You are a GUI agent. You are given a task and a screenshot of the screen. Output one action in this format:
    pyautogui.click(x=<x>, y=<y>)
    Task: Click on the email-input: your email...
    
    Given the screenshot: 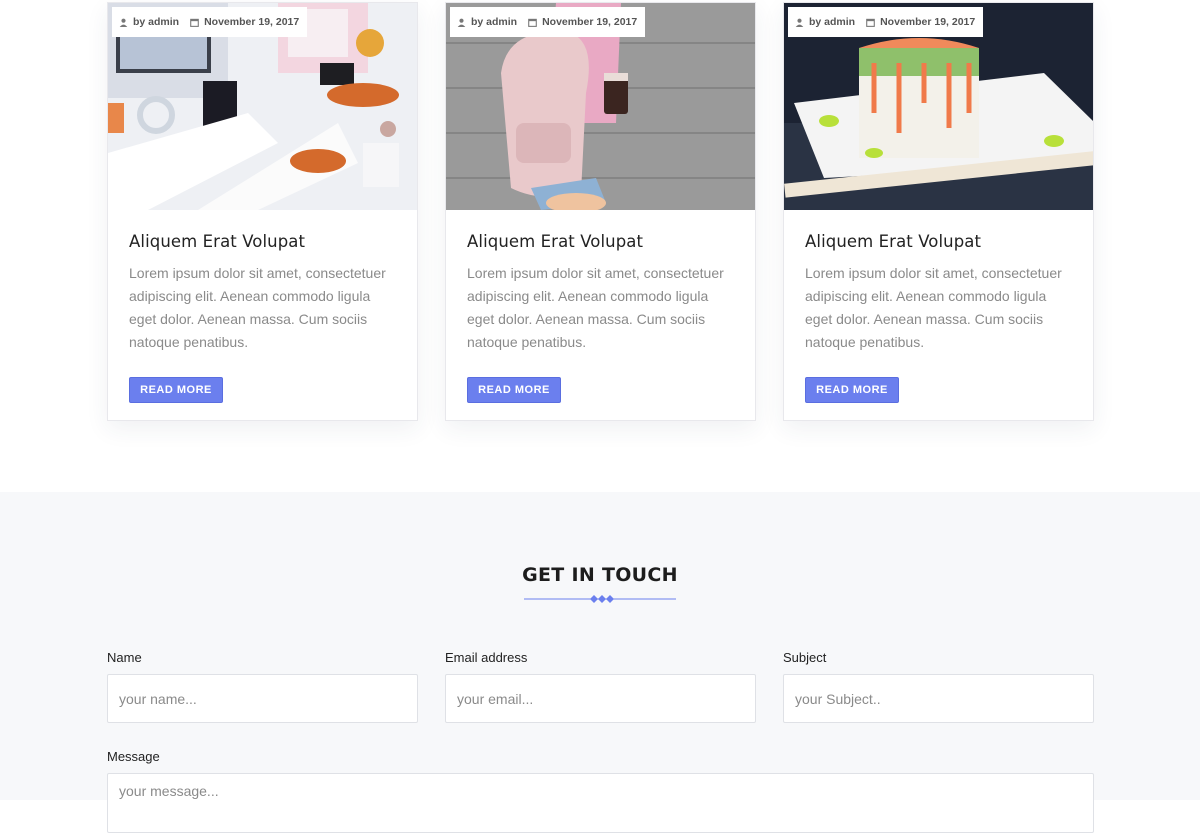 What is the action you would take?
    pyautogui.click(x=600, y=698)
    